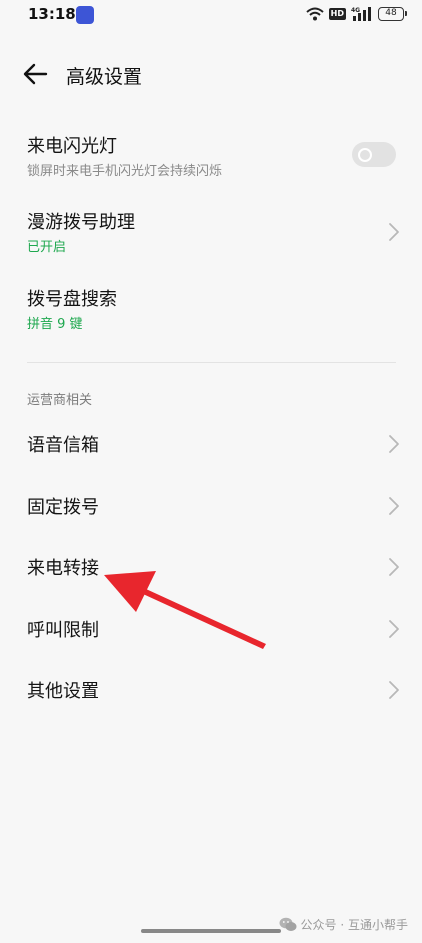 The height and width of the screenshot is (943, 422). I want to click on dialpad-search-value: 拼音 9 键, so click(55, 324).